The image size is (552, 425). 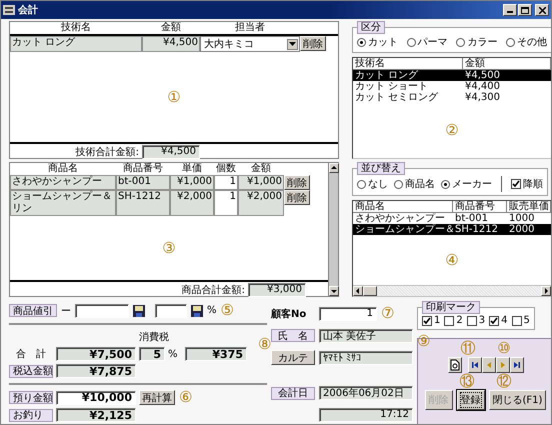 I want to click on total-label: 合 計, so click(x=31, y=354).